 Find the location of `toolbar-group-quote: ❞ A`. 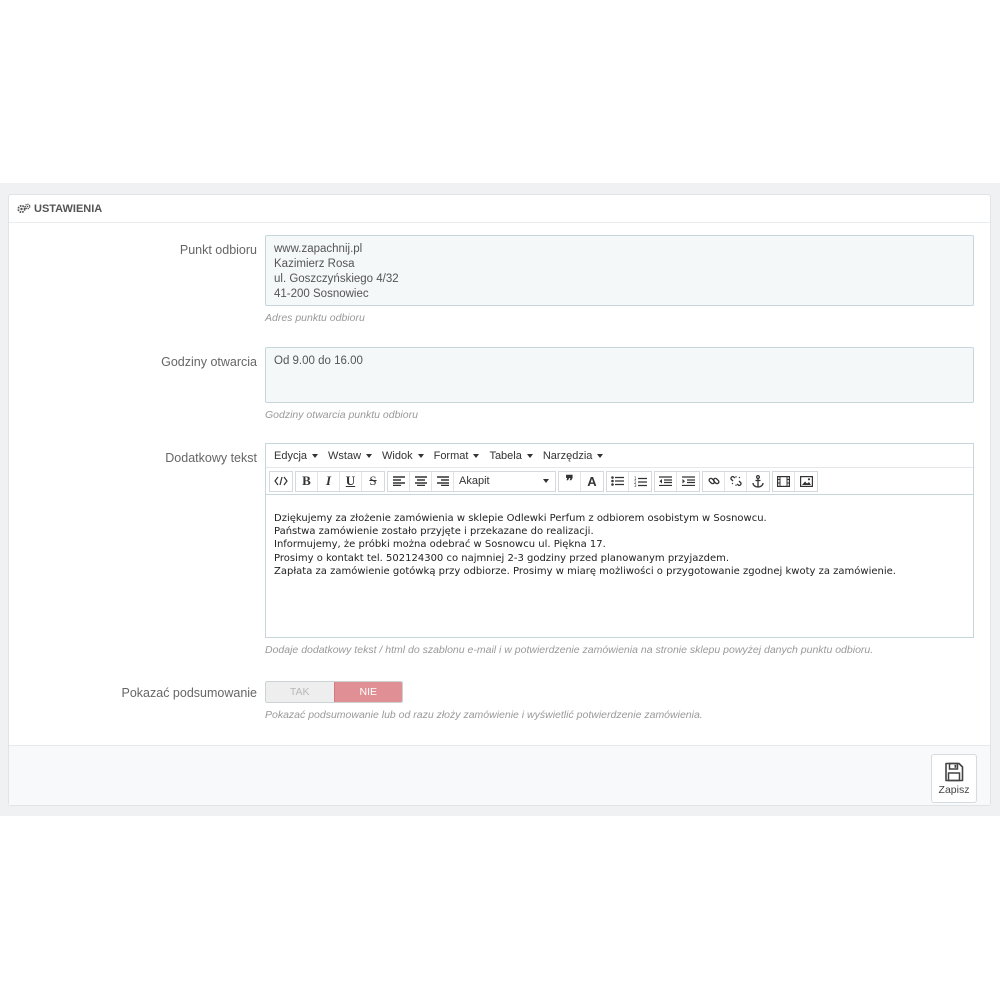

toolbar-group-quote: ❞ A is located at coordinates (581, 481).